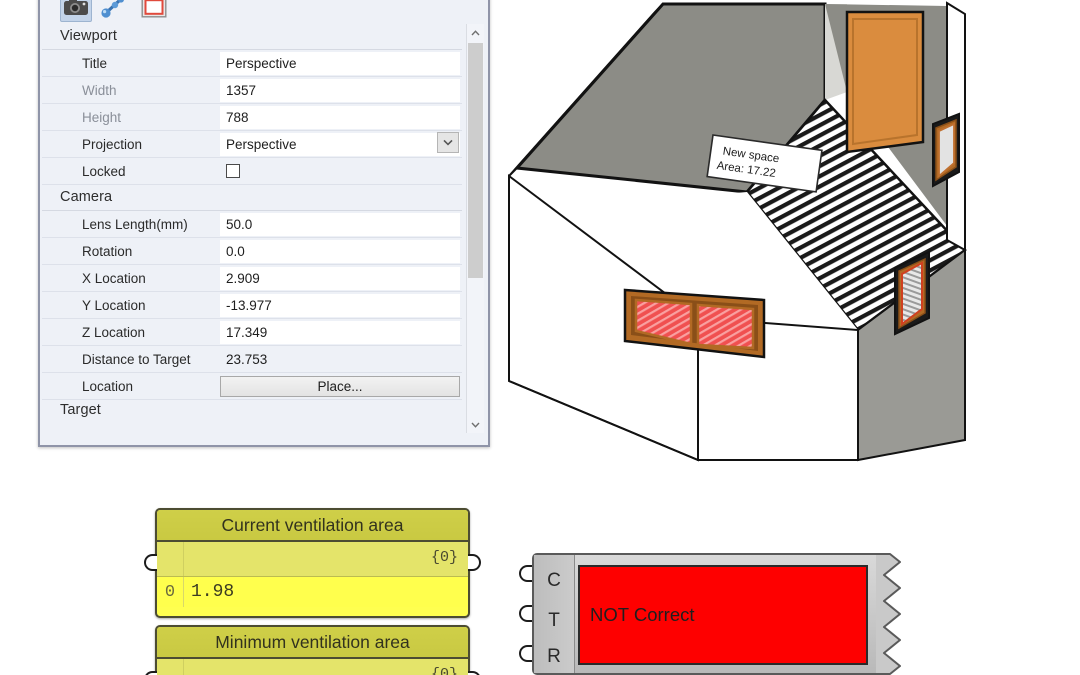 The height and width of the screenshot is (675, 1080). What do you see at coordinates (76, 11) in the screenshot?
I see `camera-icon` at bounding box center [76, 11].